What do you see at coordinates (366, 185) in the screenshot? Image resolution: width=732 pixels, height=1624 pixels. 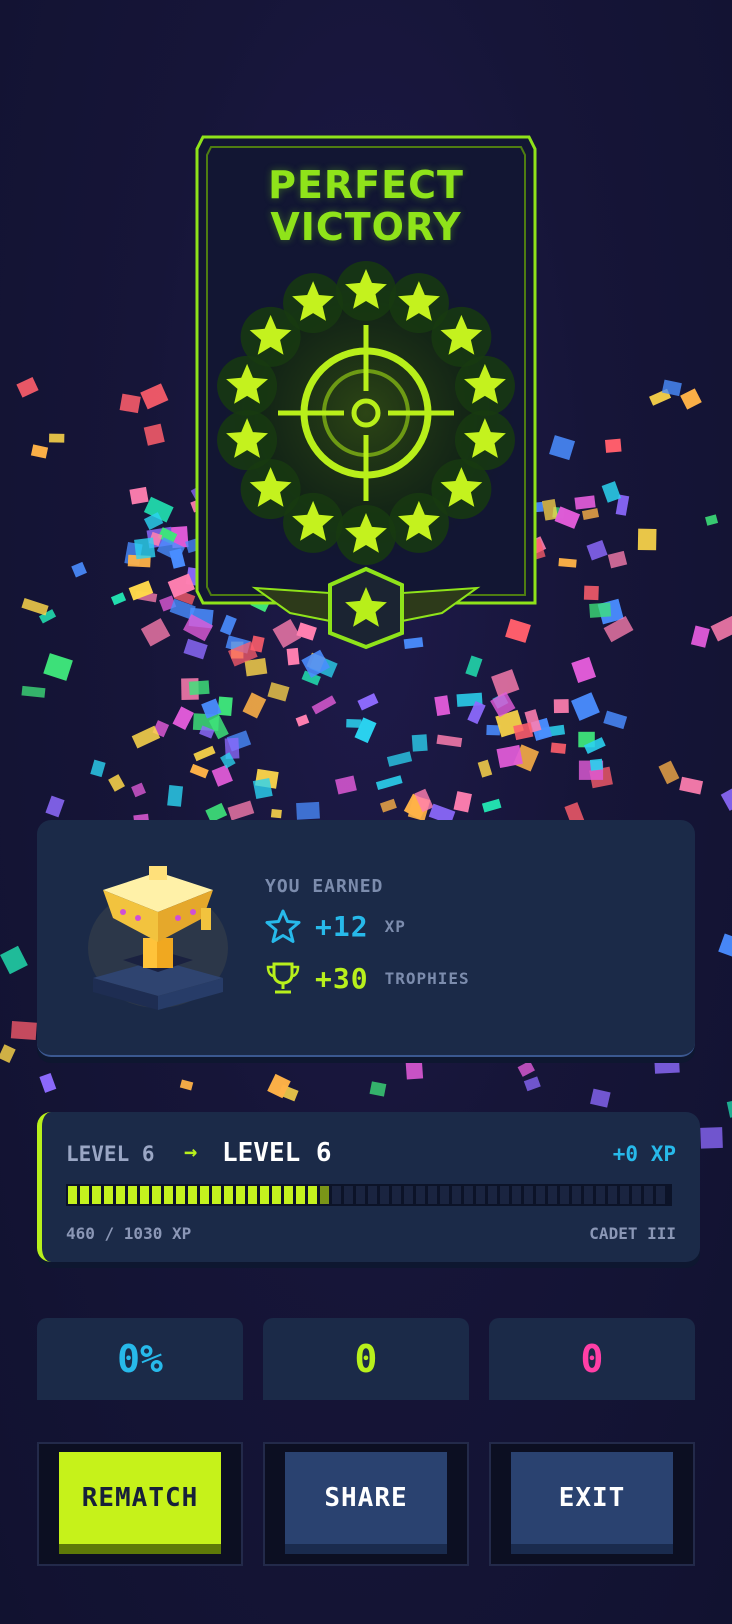 I see `badge-title-line1: PERFECT` at bounding box center [366, 185].